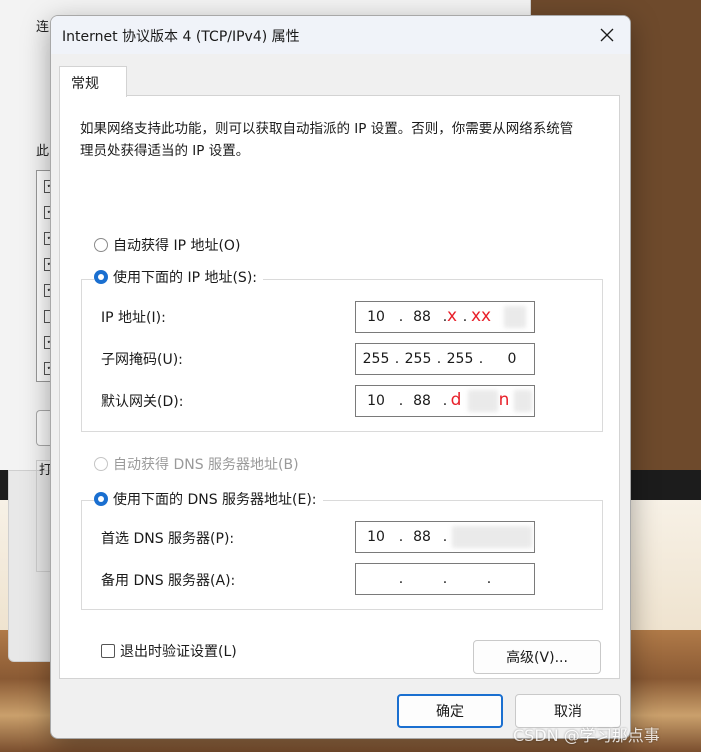  What do you see at coordinates (133, 318) in the screenshot?
I see `ip-address-label: IP 地址(I):` at bounding box center [133, 318].